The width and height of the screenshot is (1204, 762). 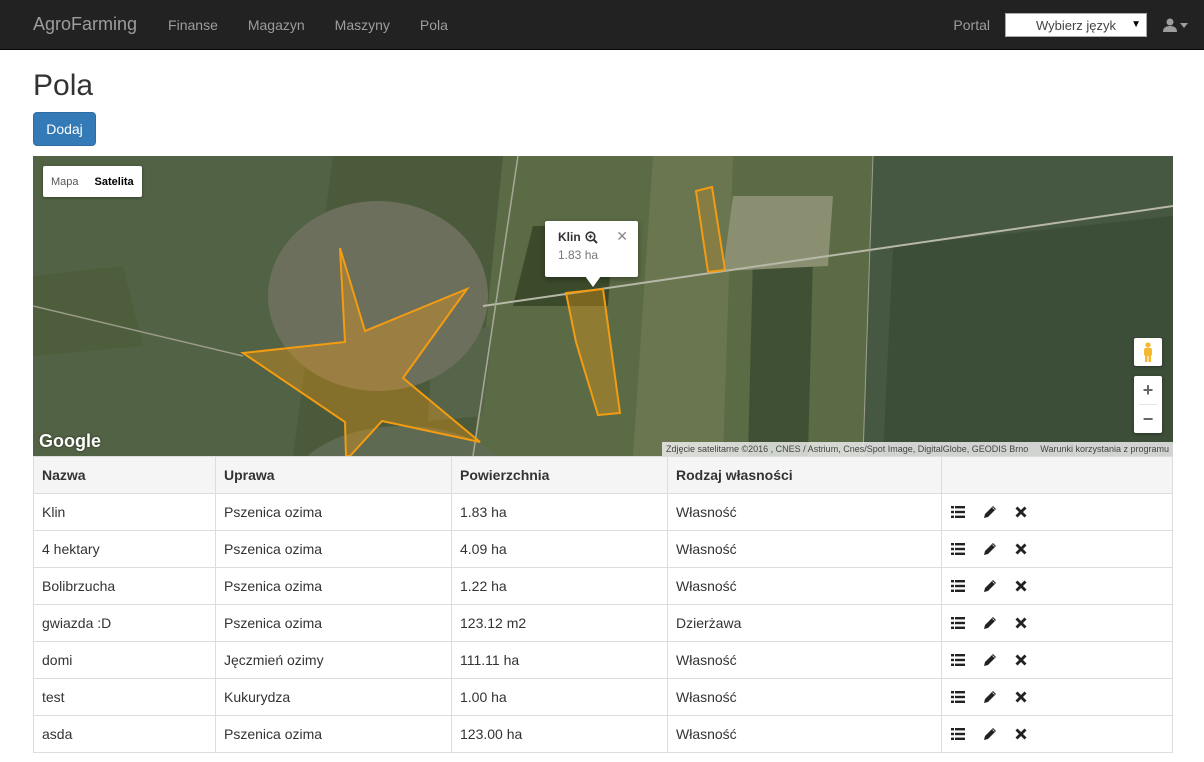 I want to click on user-menu, so click(x=1175, y=25).